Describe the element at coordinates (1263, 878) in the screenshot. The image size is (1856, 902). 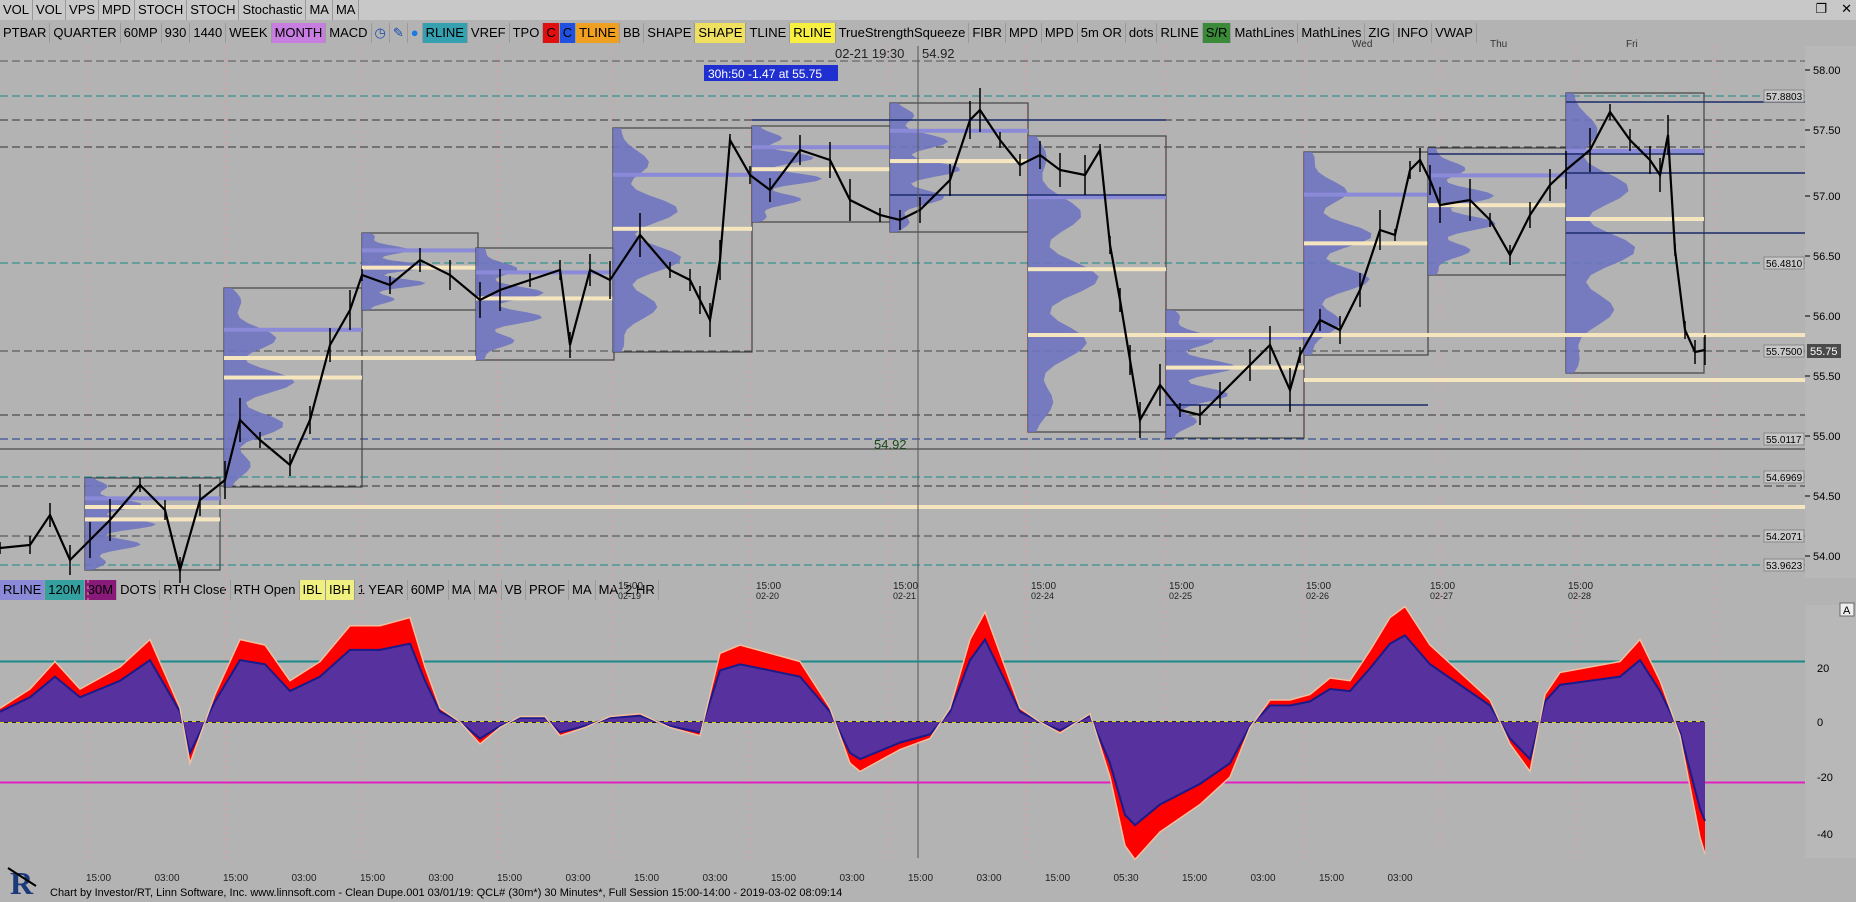
I see `bottom-time-label-17: 03:00` at that location.